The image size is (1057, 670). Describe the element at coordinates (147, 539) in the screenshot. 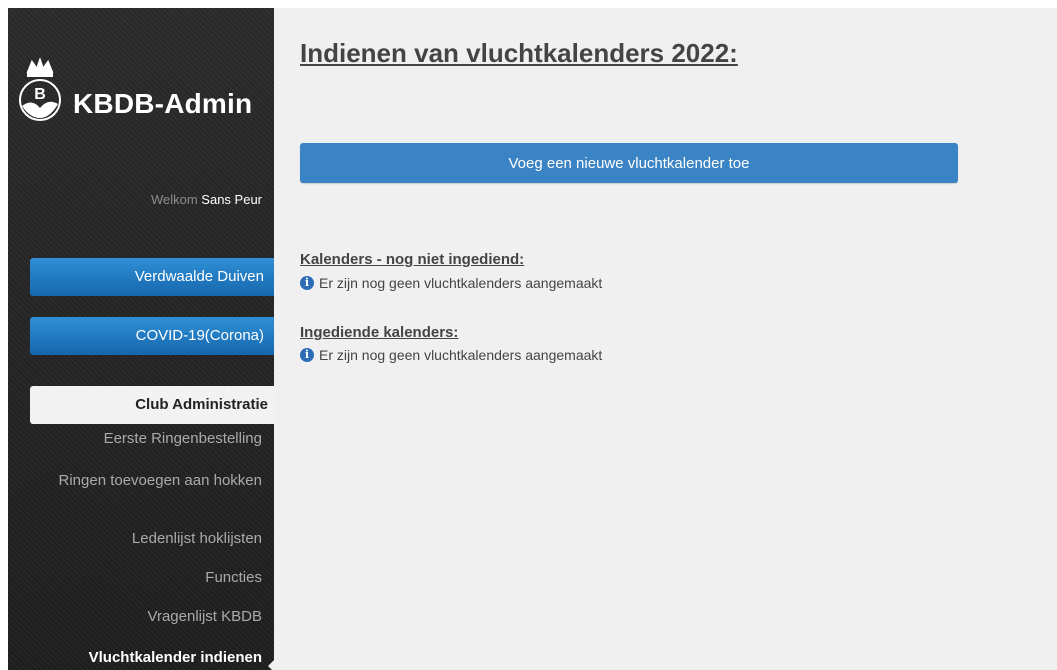

I see `sidebar-item-ledenlijst-hoklijsten: Ledenlijst hoklijsten` at that location.